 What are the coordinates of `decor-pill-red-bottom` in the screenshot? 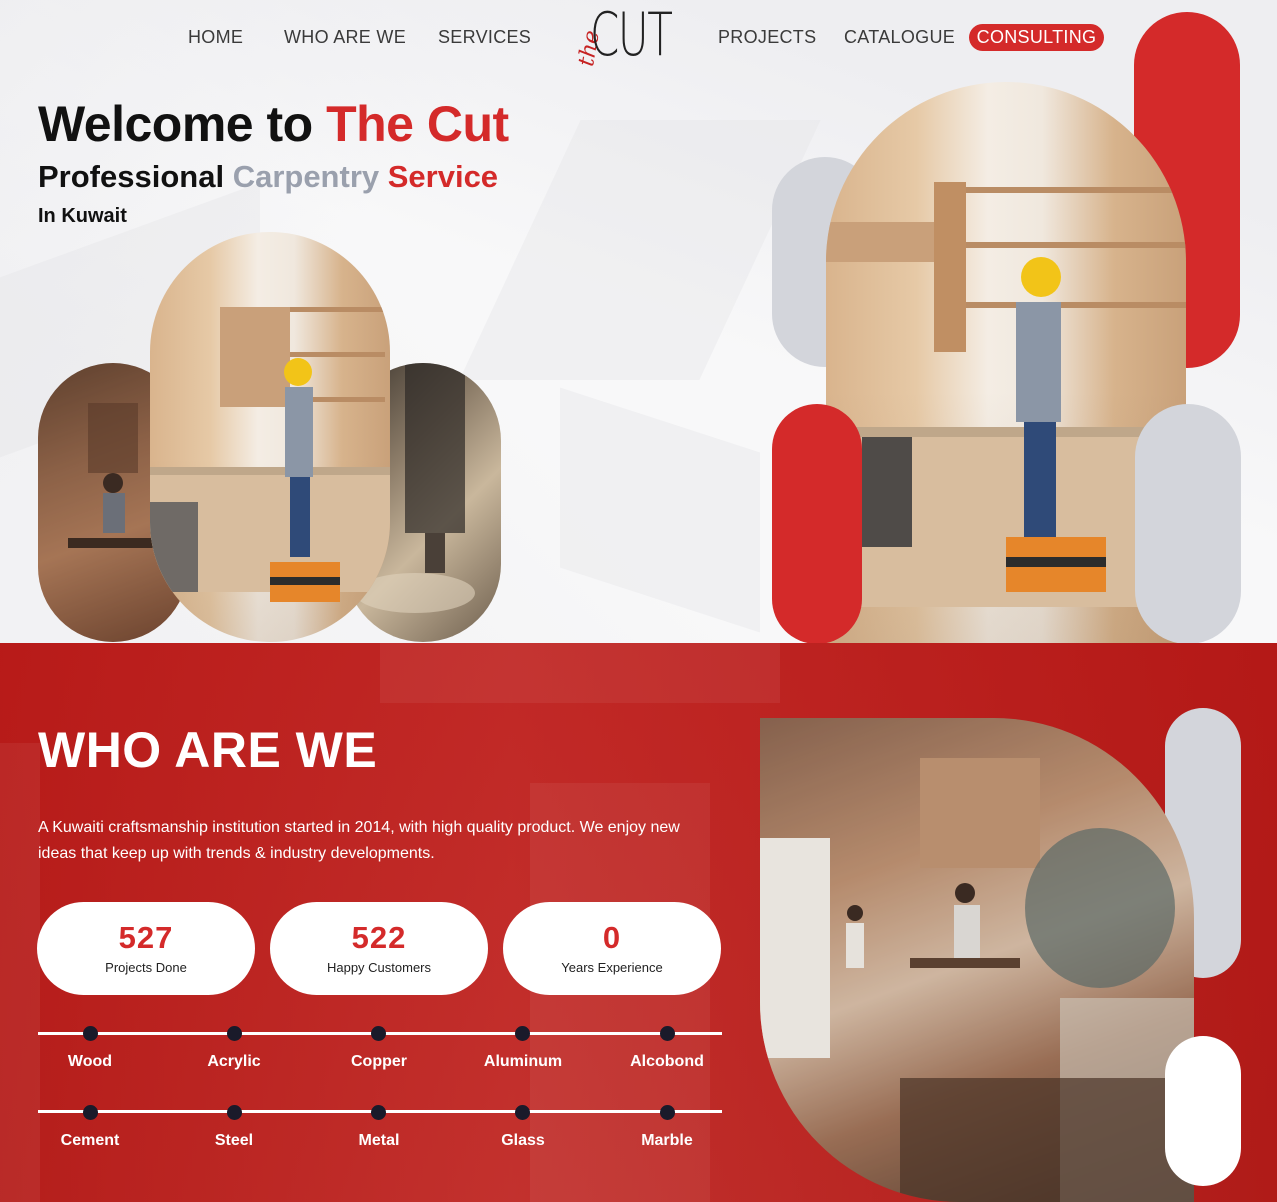 It's located at (817, 523).